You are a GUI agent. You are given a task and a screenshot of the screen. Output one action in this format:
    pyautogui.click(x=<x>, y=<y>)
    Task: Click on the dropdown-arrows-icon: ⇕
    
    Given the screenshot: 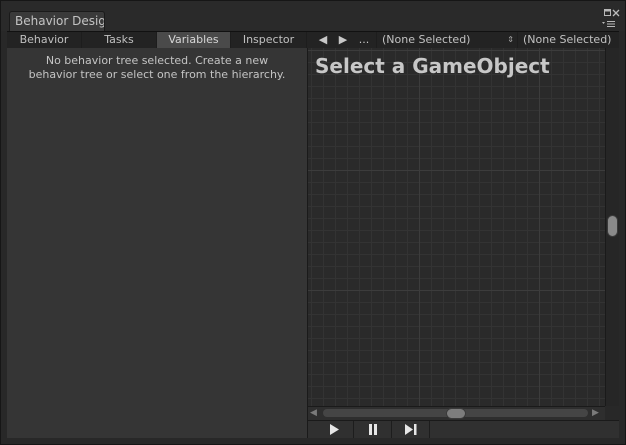 What is the action you would take?
    pyautogui.click(x=510, y=39)
    